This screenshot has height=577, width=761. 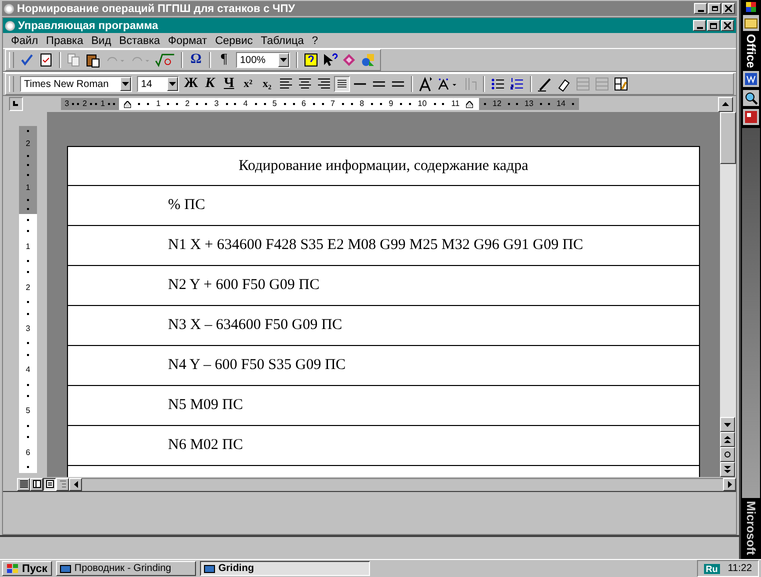 I want to click on office-bar-title: Office, so click(x=751, y=51).